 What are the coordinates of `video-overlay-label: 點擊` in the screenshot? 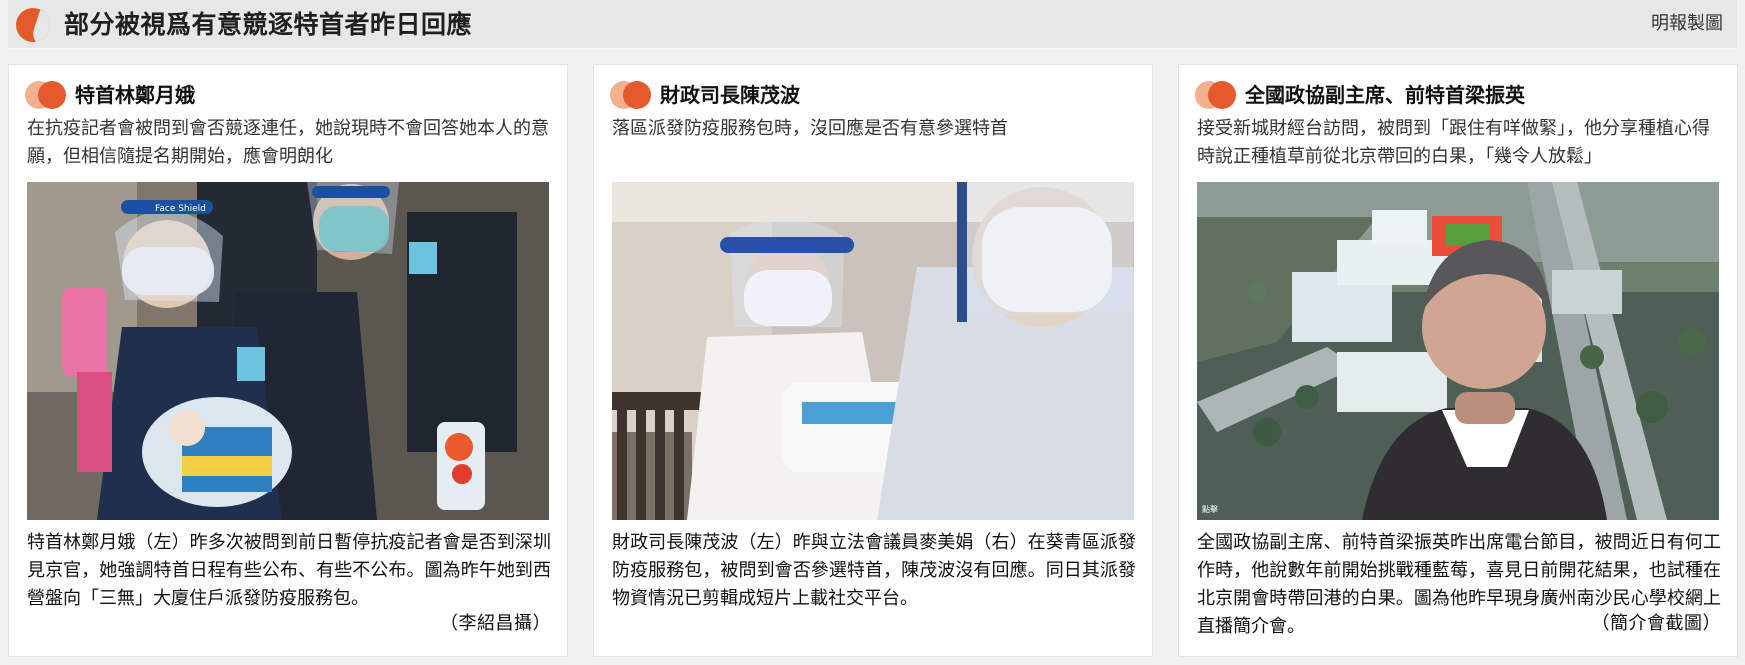 It's located at (1210, 509).